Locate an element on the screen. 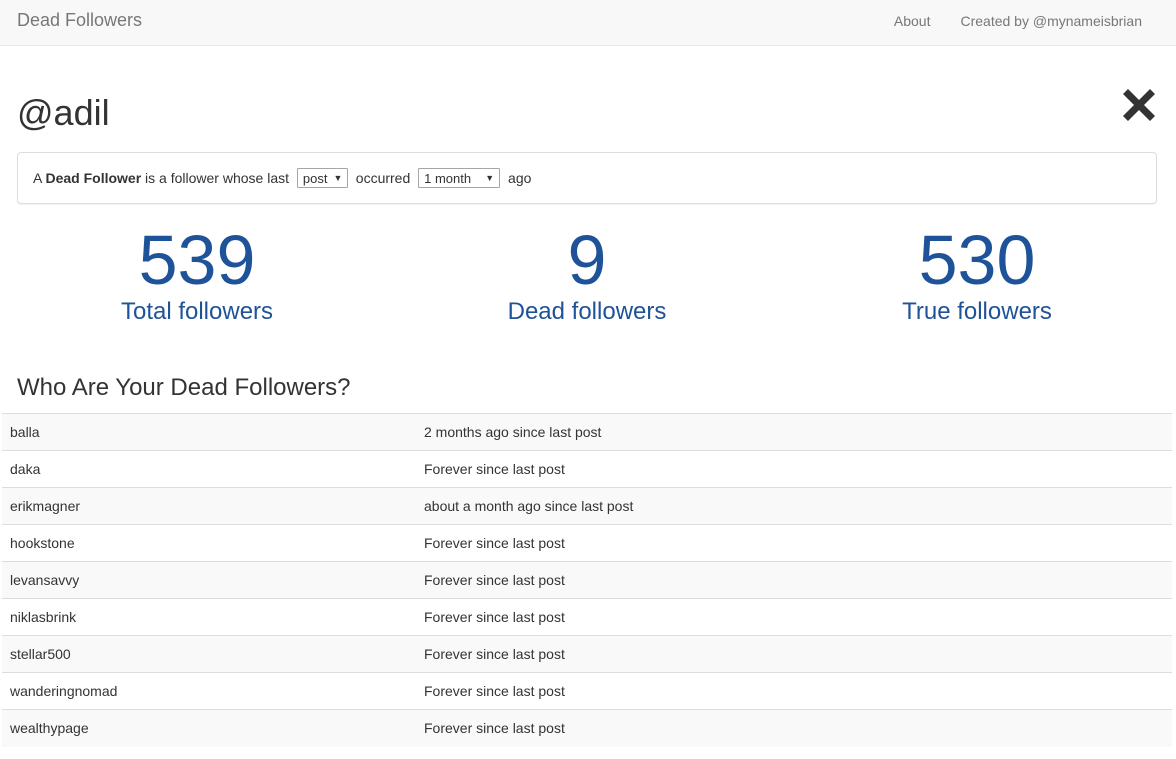 The height and width of the screenshot is (759, 1176). follower-name: stellar500 is located at coordinates (209, 654).